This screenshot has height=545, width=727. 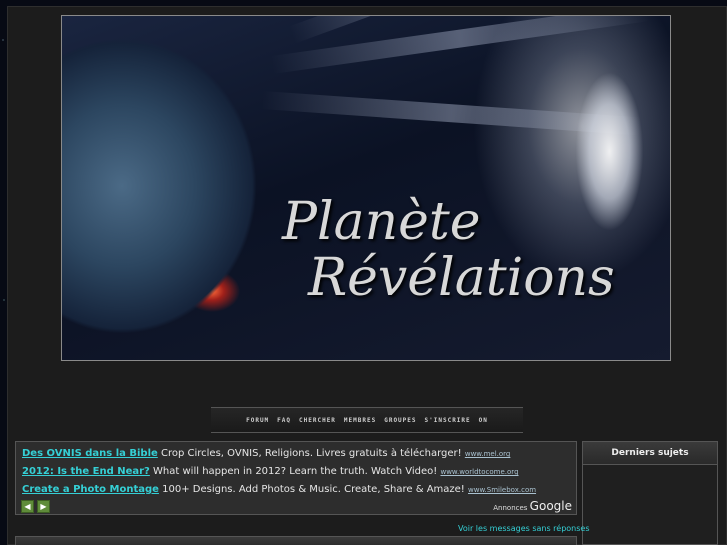 What do you see at coordinates (650, 453) in the screenshot?
I see `latest-topics-header: Derniers sujets` at bounding box center [650, 453].